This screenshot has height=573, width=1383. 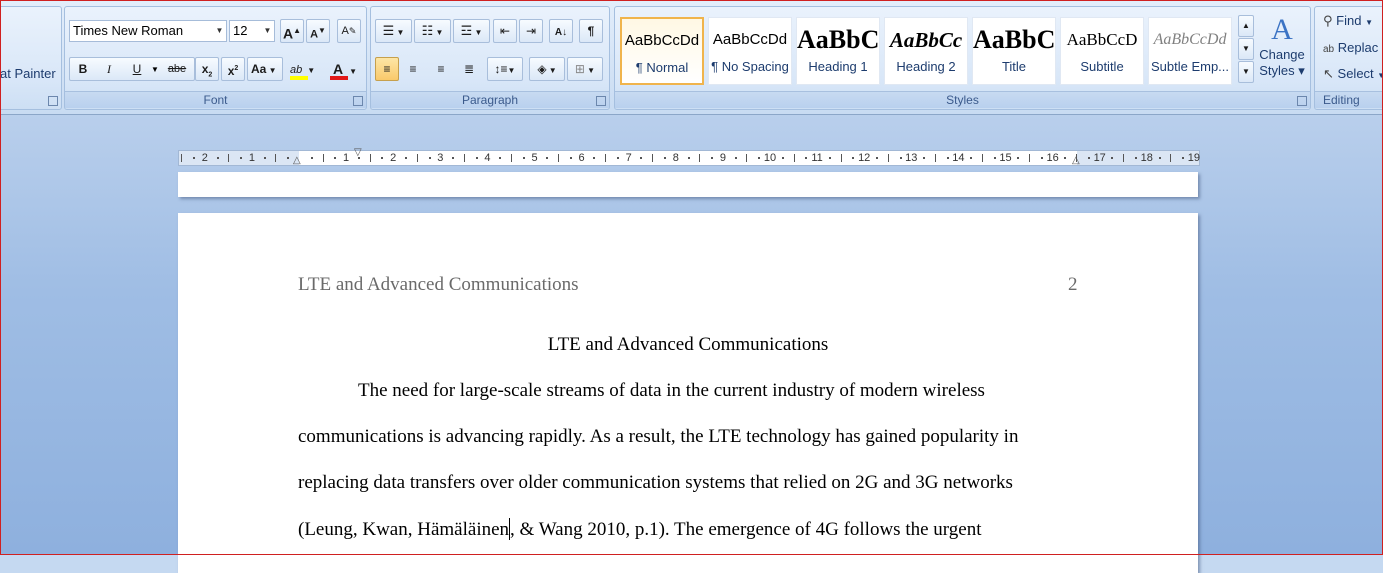 I want to click on italic-button: I, so click(x=109, y=69).